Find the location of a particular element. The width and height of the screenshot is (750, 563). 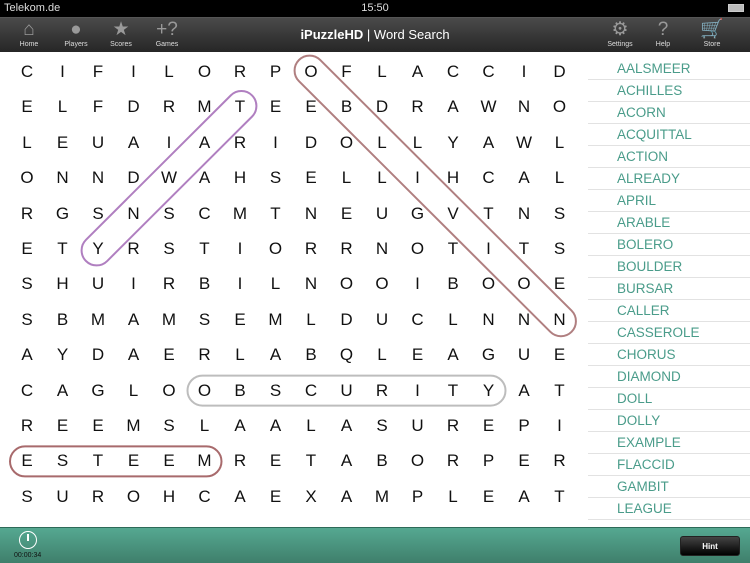

toolbar-players-button: ● Players is located at coordinates (76, 33).